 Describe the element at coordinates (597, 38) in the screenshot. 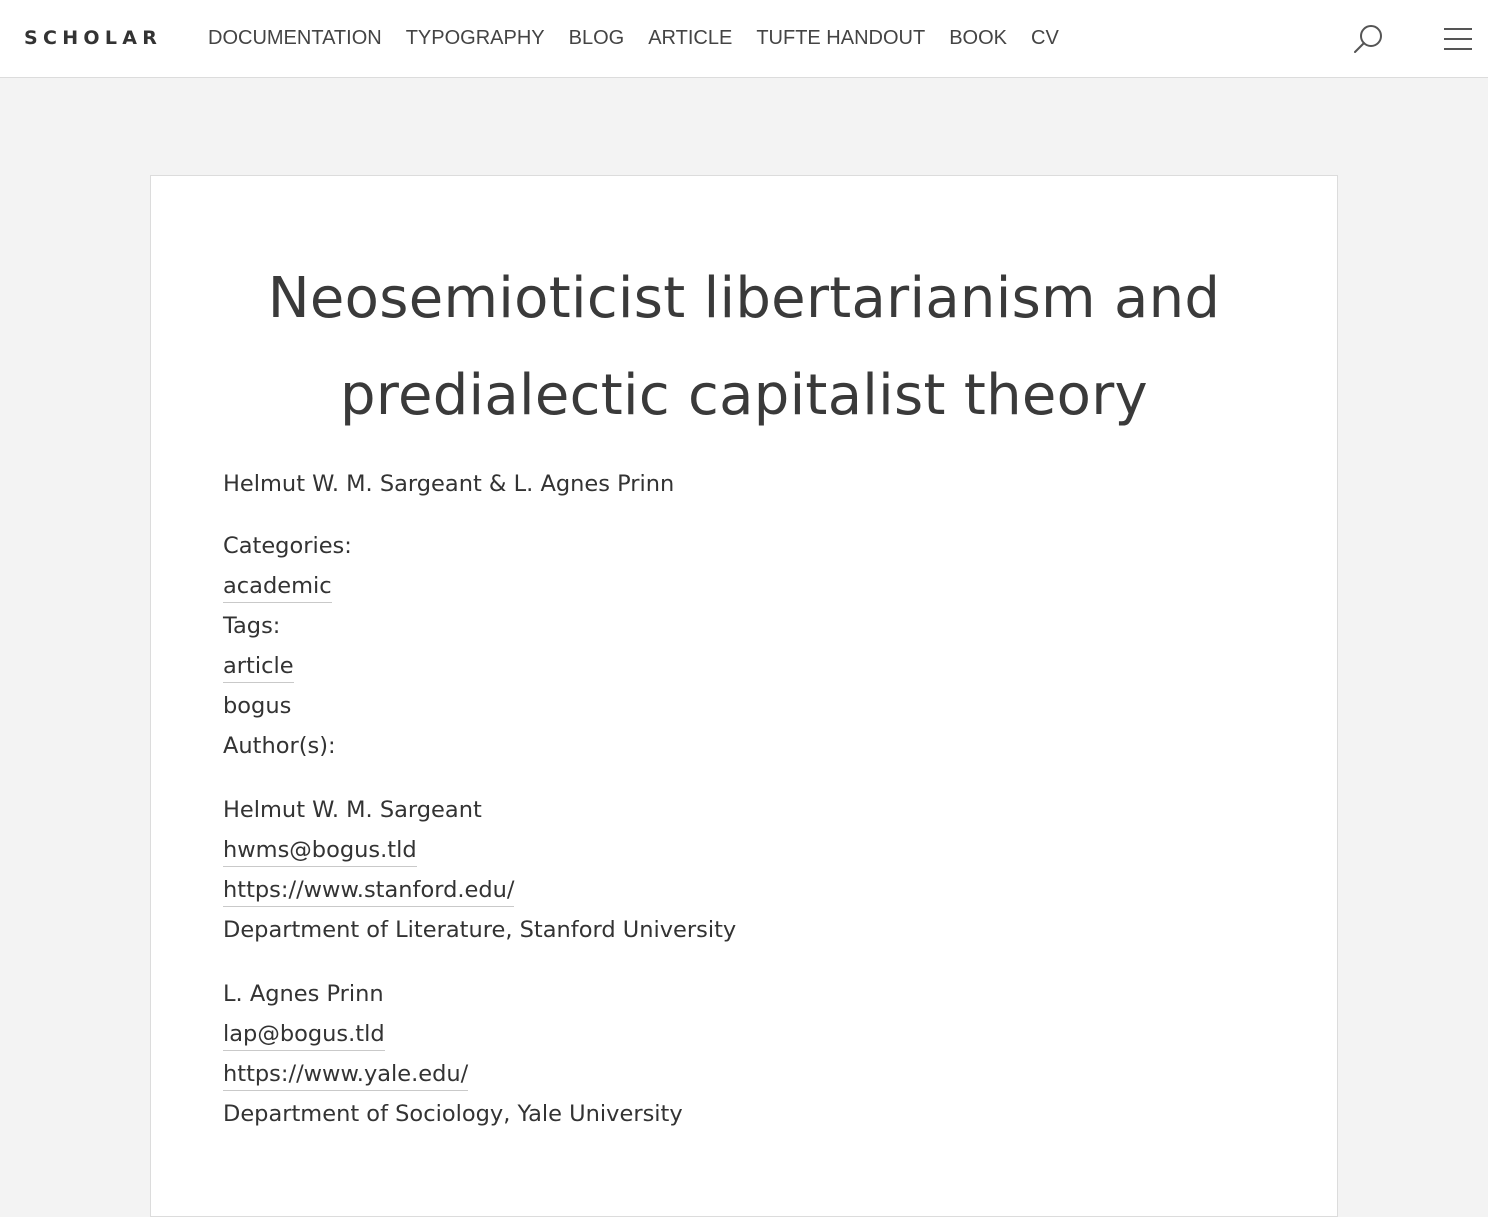

I see `nav-item-blog: BLOG` at that location.